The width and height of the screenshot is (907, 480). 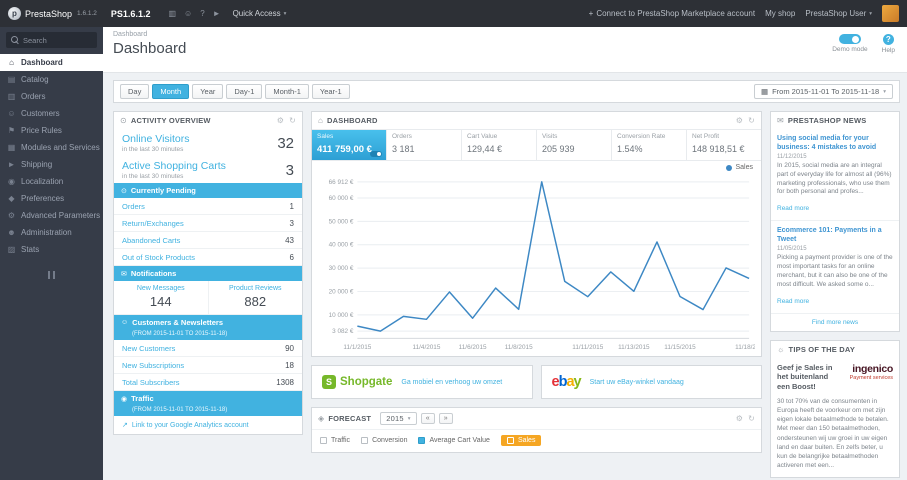 What do you see at coordinates (341, 221) in the screenshot?
I see `svg-text: 50 000 €` at bounding box center [341, 221].